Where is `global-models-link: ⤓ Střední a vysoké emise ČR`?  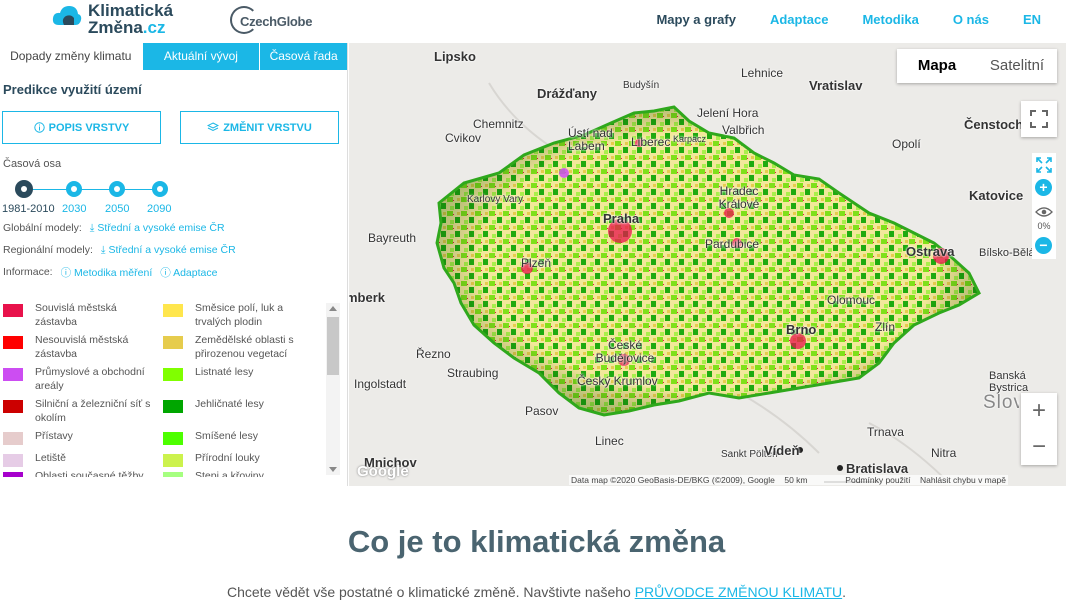
global-models-link: ⤓ Střední a vysoké emise ČR is located at coordinates (157, 228).